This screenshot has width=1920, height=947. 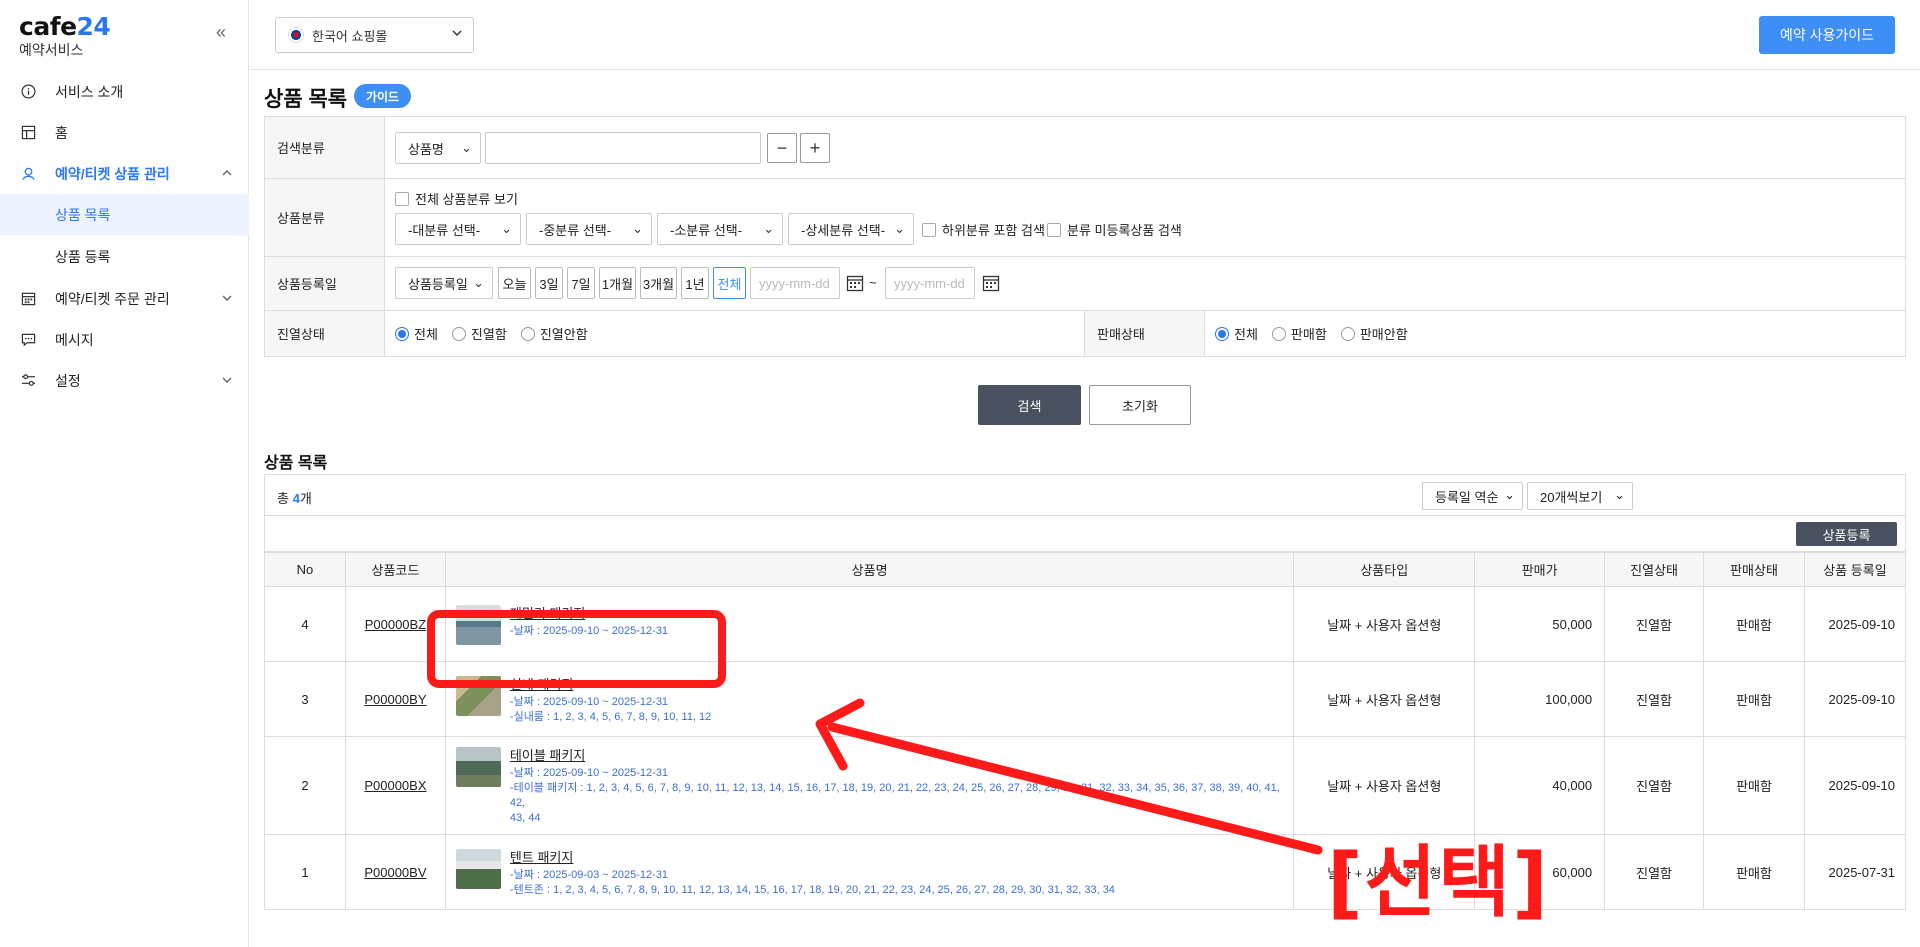 What do you see at coordinates (124, 132) in the screenshot?
I see `sidebar-item-home: 홈` at bounding box center [124, 132].